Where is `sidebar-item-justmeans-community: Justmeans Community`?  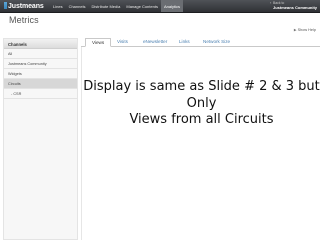 sidebar-item-justmeans-community: Justmeans Community is located at coordinates (40, 64).